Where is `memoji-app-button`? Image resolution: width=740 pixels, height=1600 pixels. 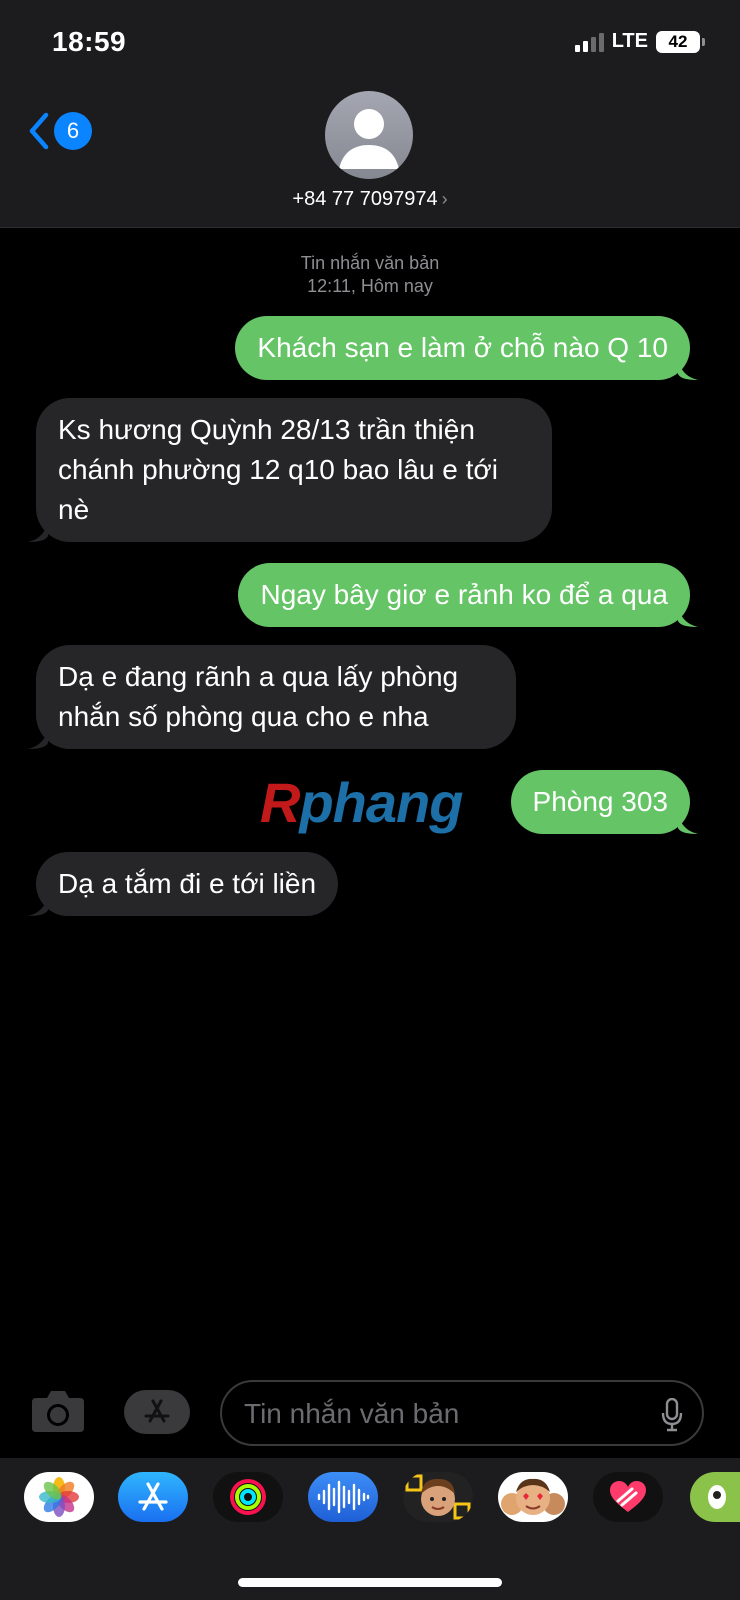
memoji-app-button is located at coordinates (438, 1497).